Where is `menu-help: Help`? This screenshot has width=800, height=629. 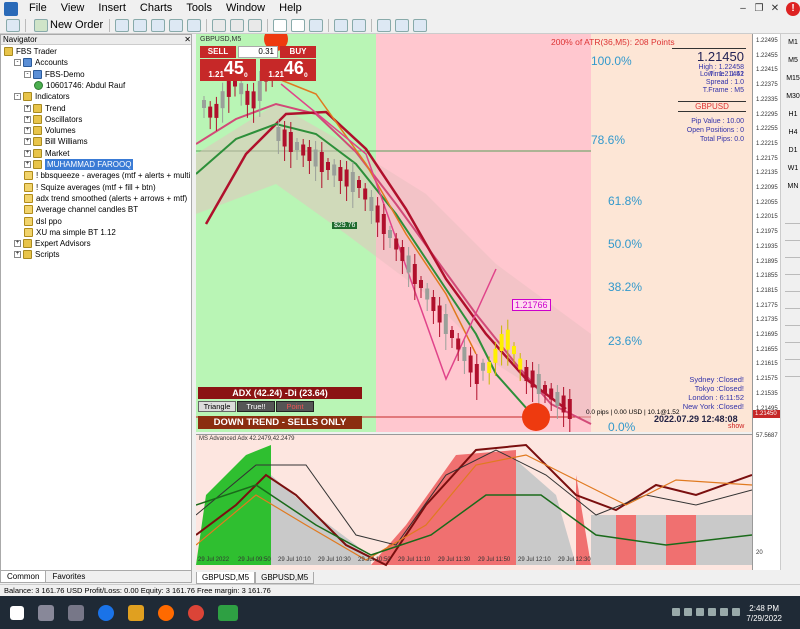 menu-help: Help is located at coordinates (290, 8).